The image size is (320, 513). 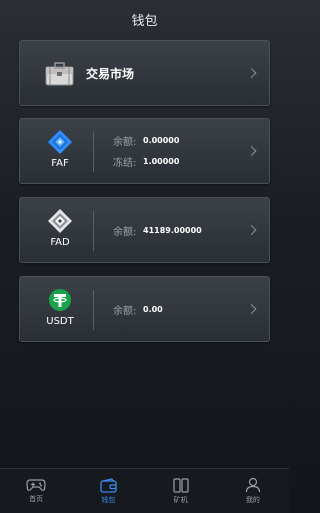 I want to click on gamepad-icon, so click(x=36, y=485).